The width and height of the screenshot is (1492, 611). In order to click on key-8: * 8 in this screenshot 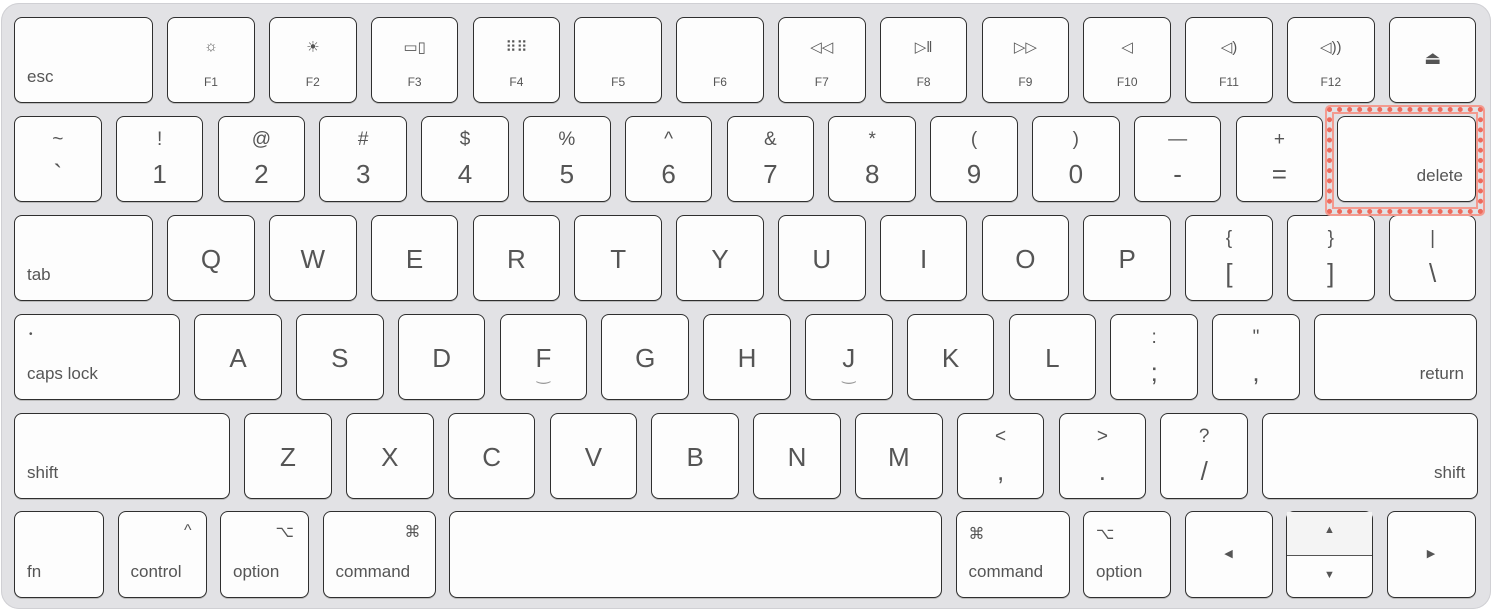, I will do `click(872, 159)`.